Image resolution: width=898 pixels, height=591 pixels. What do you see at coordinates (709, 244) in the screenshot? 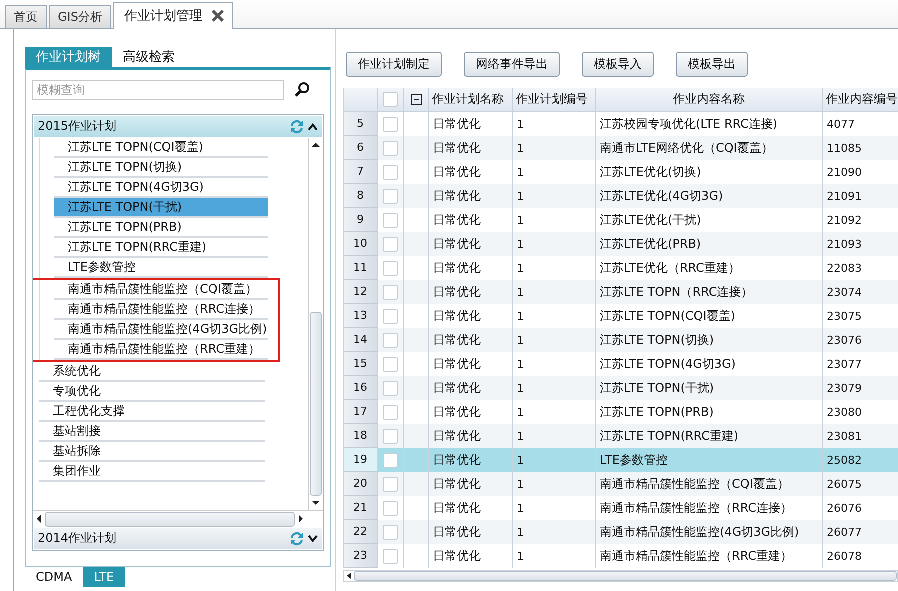
I see `table-cell: 江苏LTE优化(PRB)` at bounding box center [709, 244].